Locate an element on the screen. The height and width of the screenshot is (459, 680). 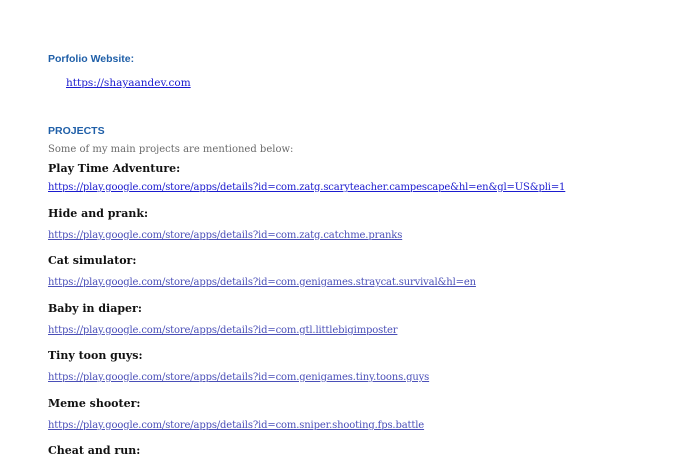
project-title: Cheat and run: is located at coordinates (94, 450).